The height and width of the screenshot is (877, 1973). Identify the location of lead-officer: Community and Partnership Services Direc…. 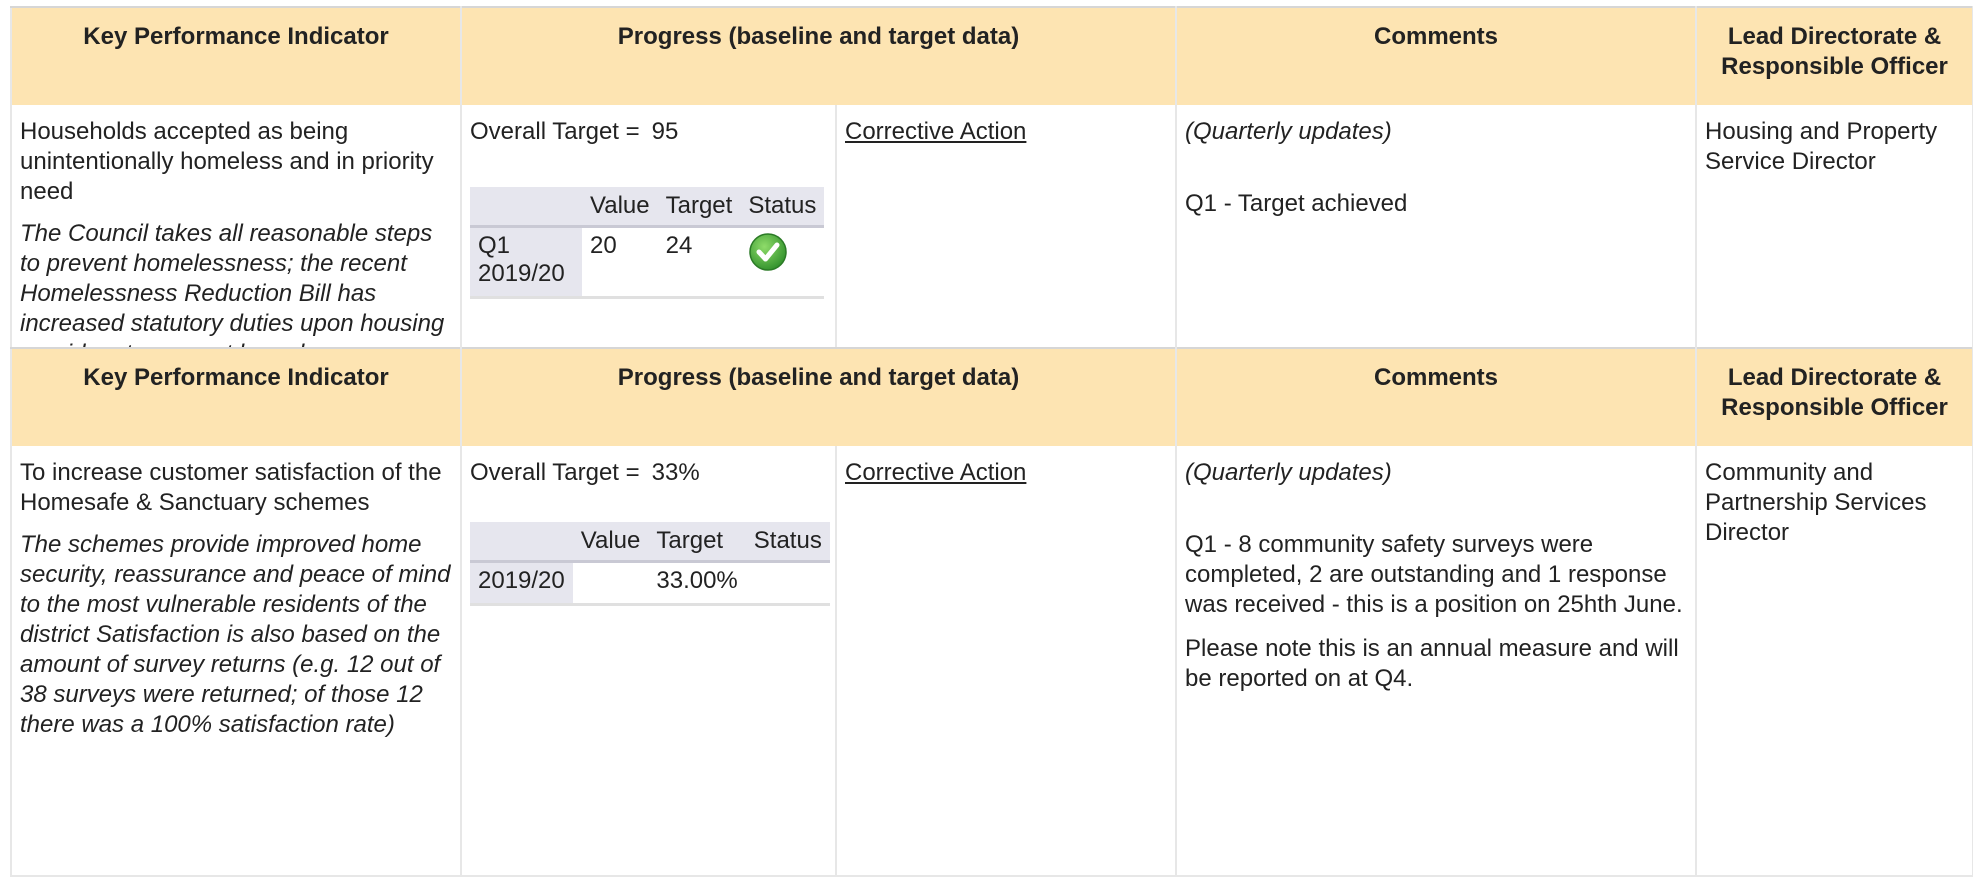
(1816, 502).